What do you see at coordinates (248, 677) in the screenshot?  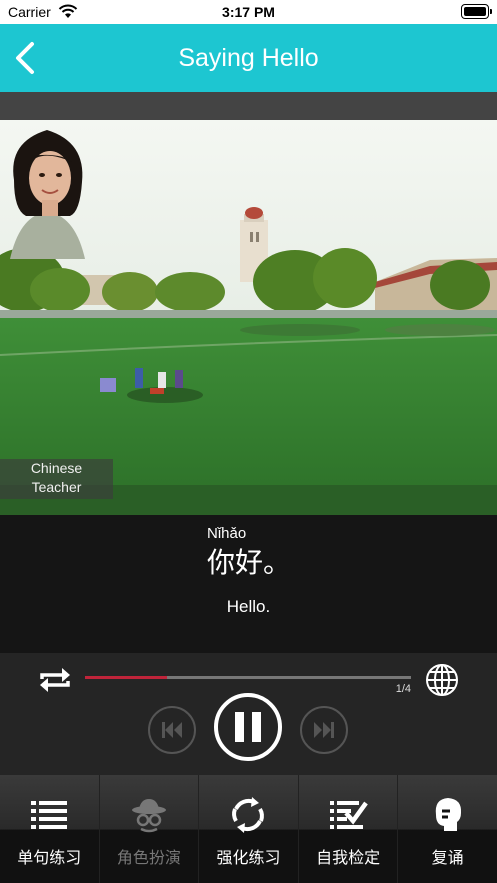 I see `progress-slider` at bounding box center [248, 677].